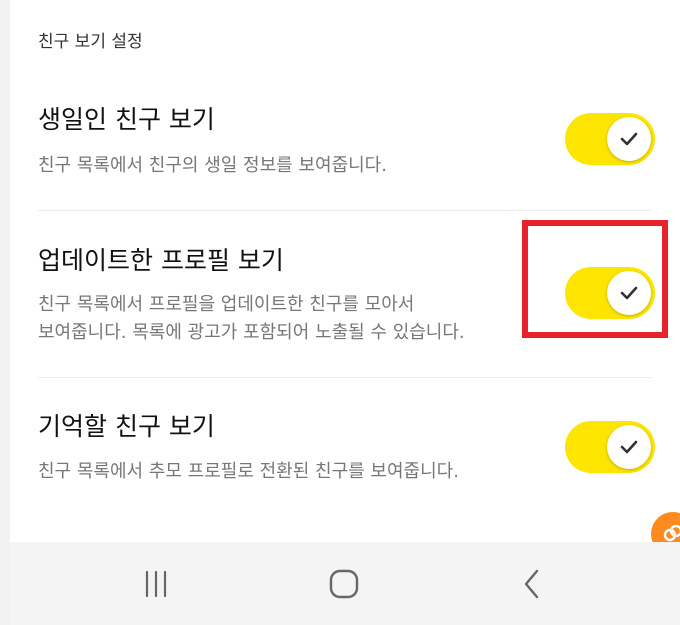  I want to click on recent-apps-icon, so click(156, 584).